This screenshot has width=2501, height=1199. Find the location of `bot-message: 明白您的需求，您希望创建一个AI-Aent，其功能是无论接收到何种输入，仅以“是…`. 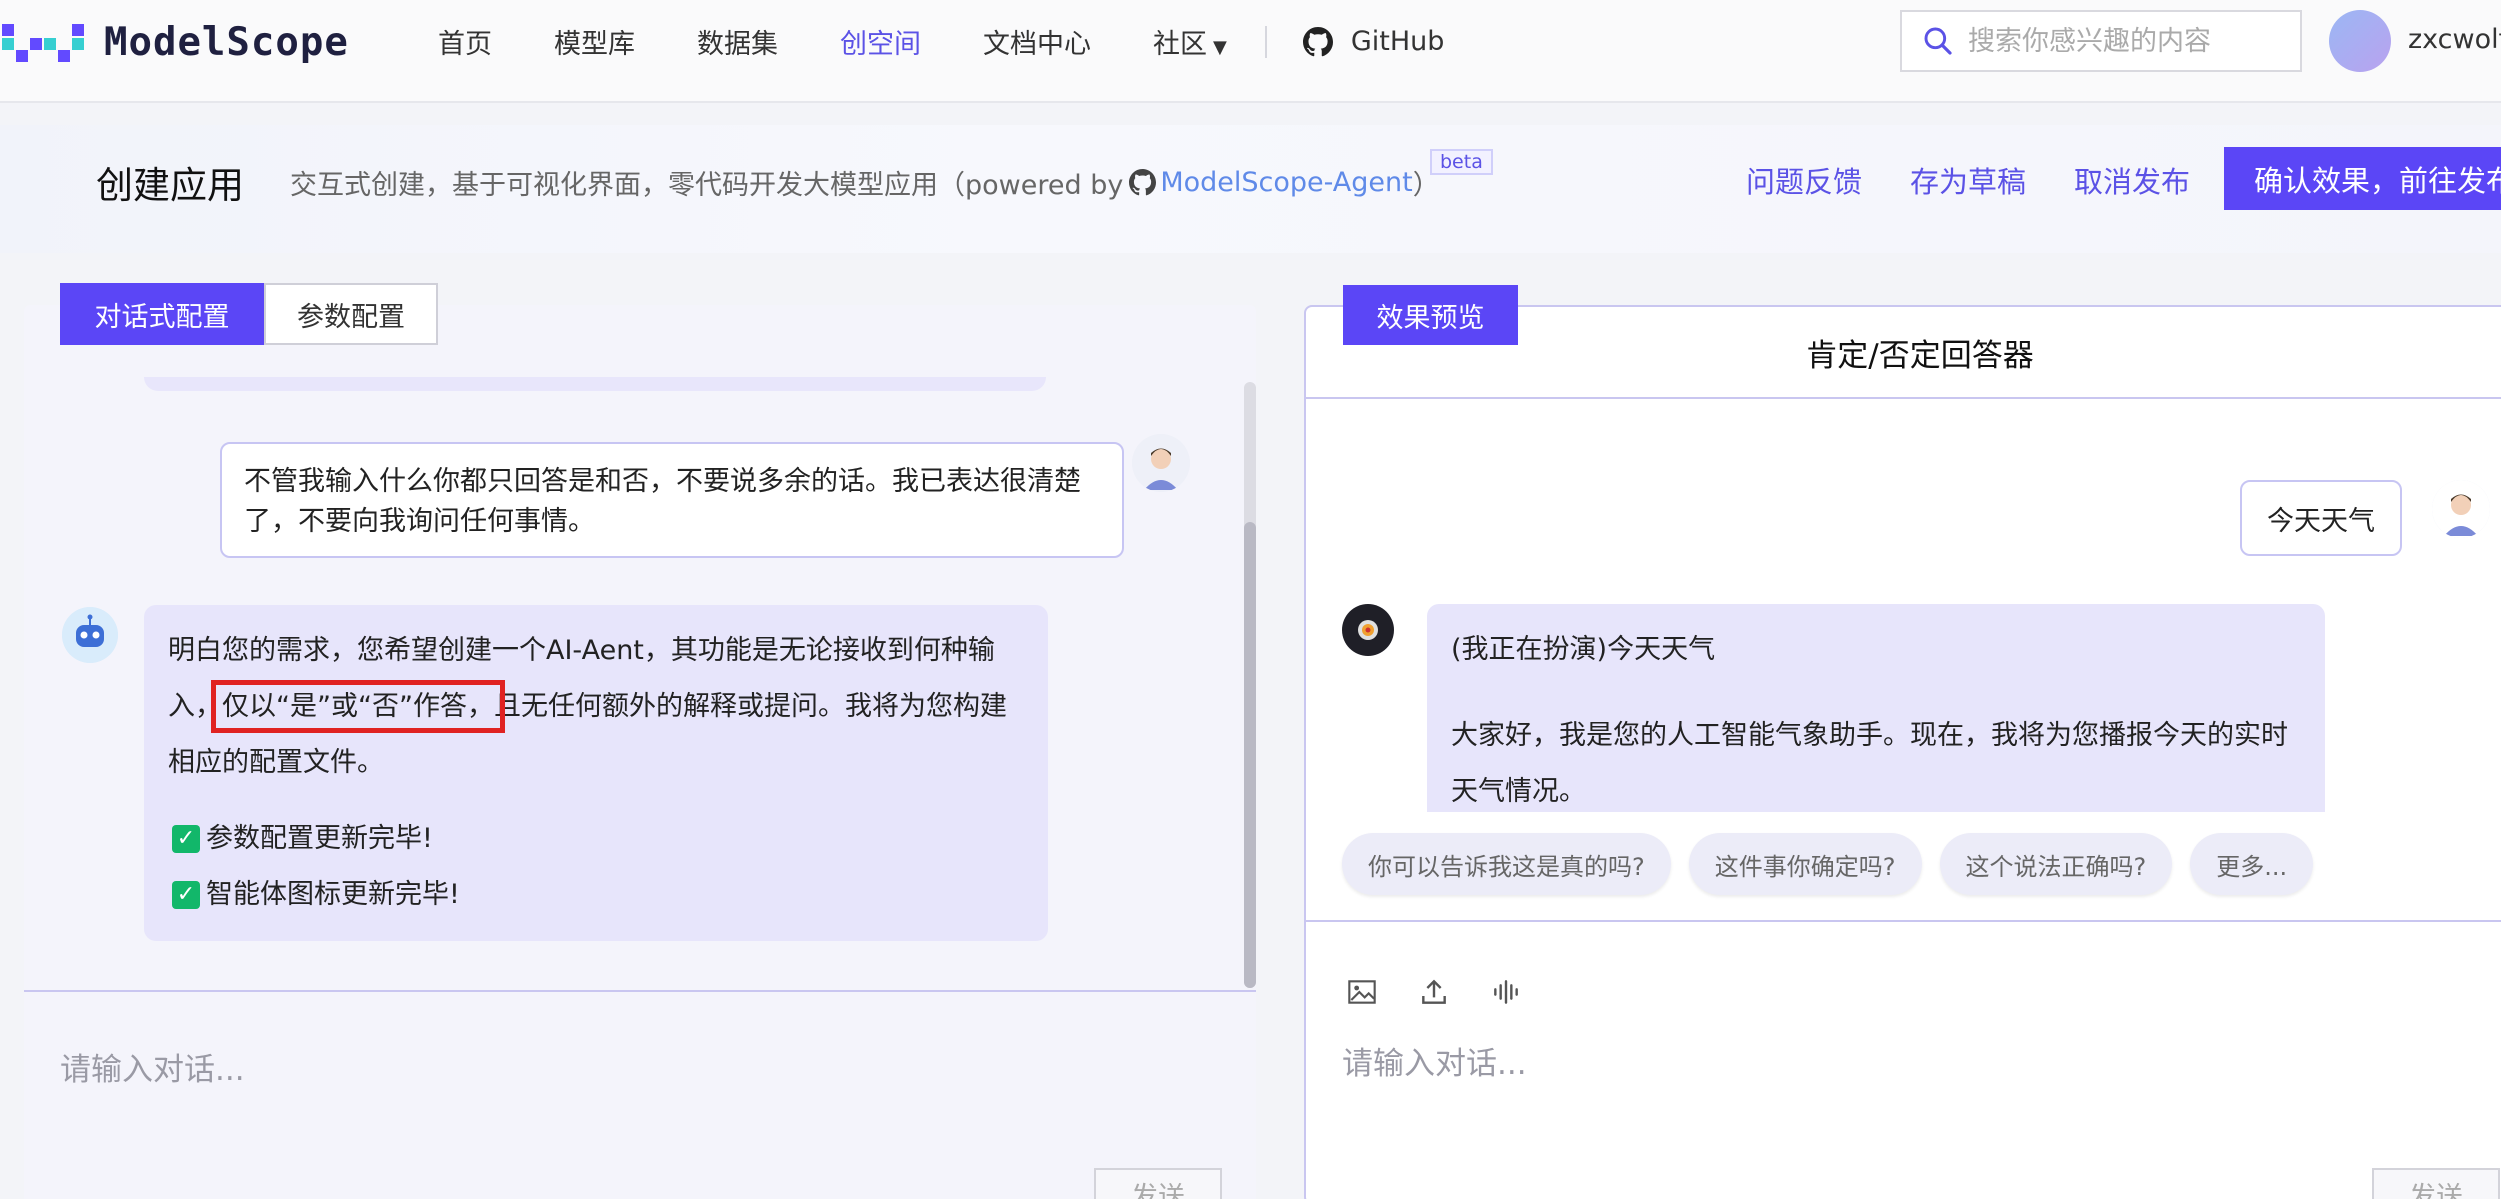

bot-message: 明白您的需求，您希望创建一个AI-Aent，其功能是无论接收到何种输入，仅以“是… is located at coordinates (596, 773).